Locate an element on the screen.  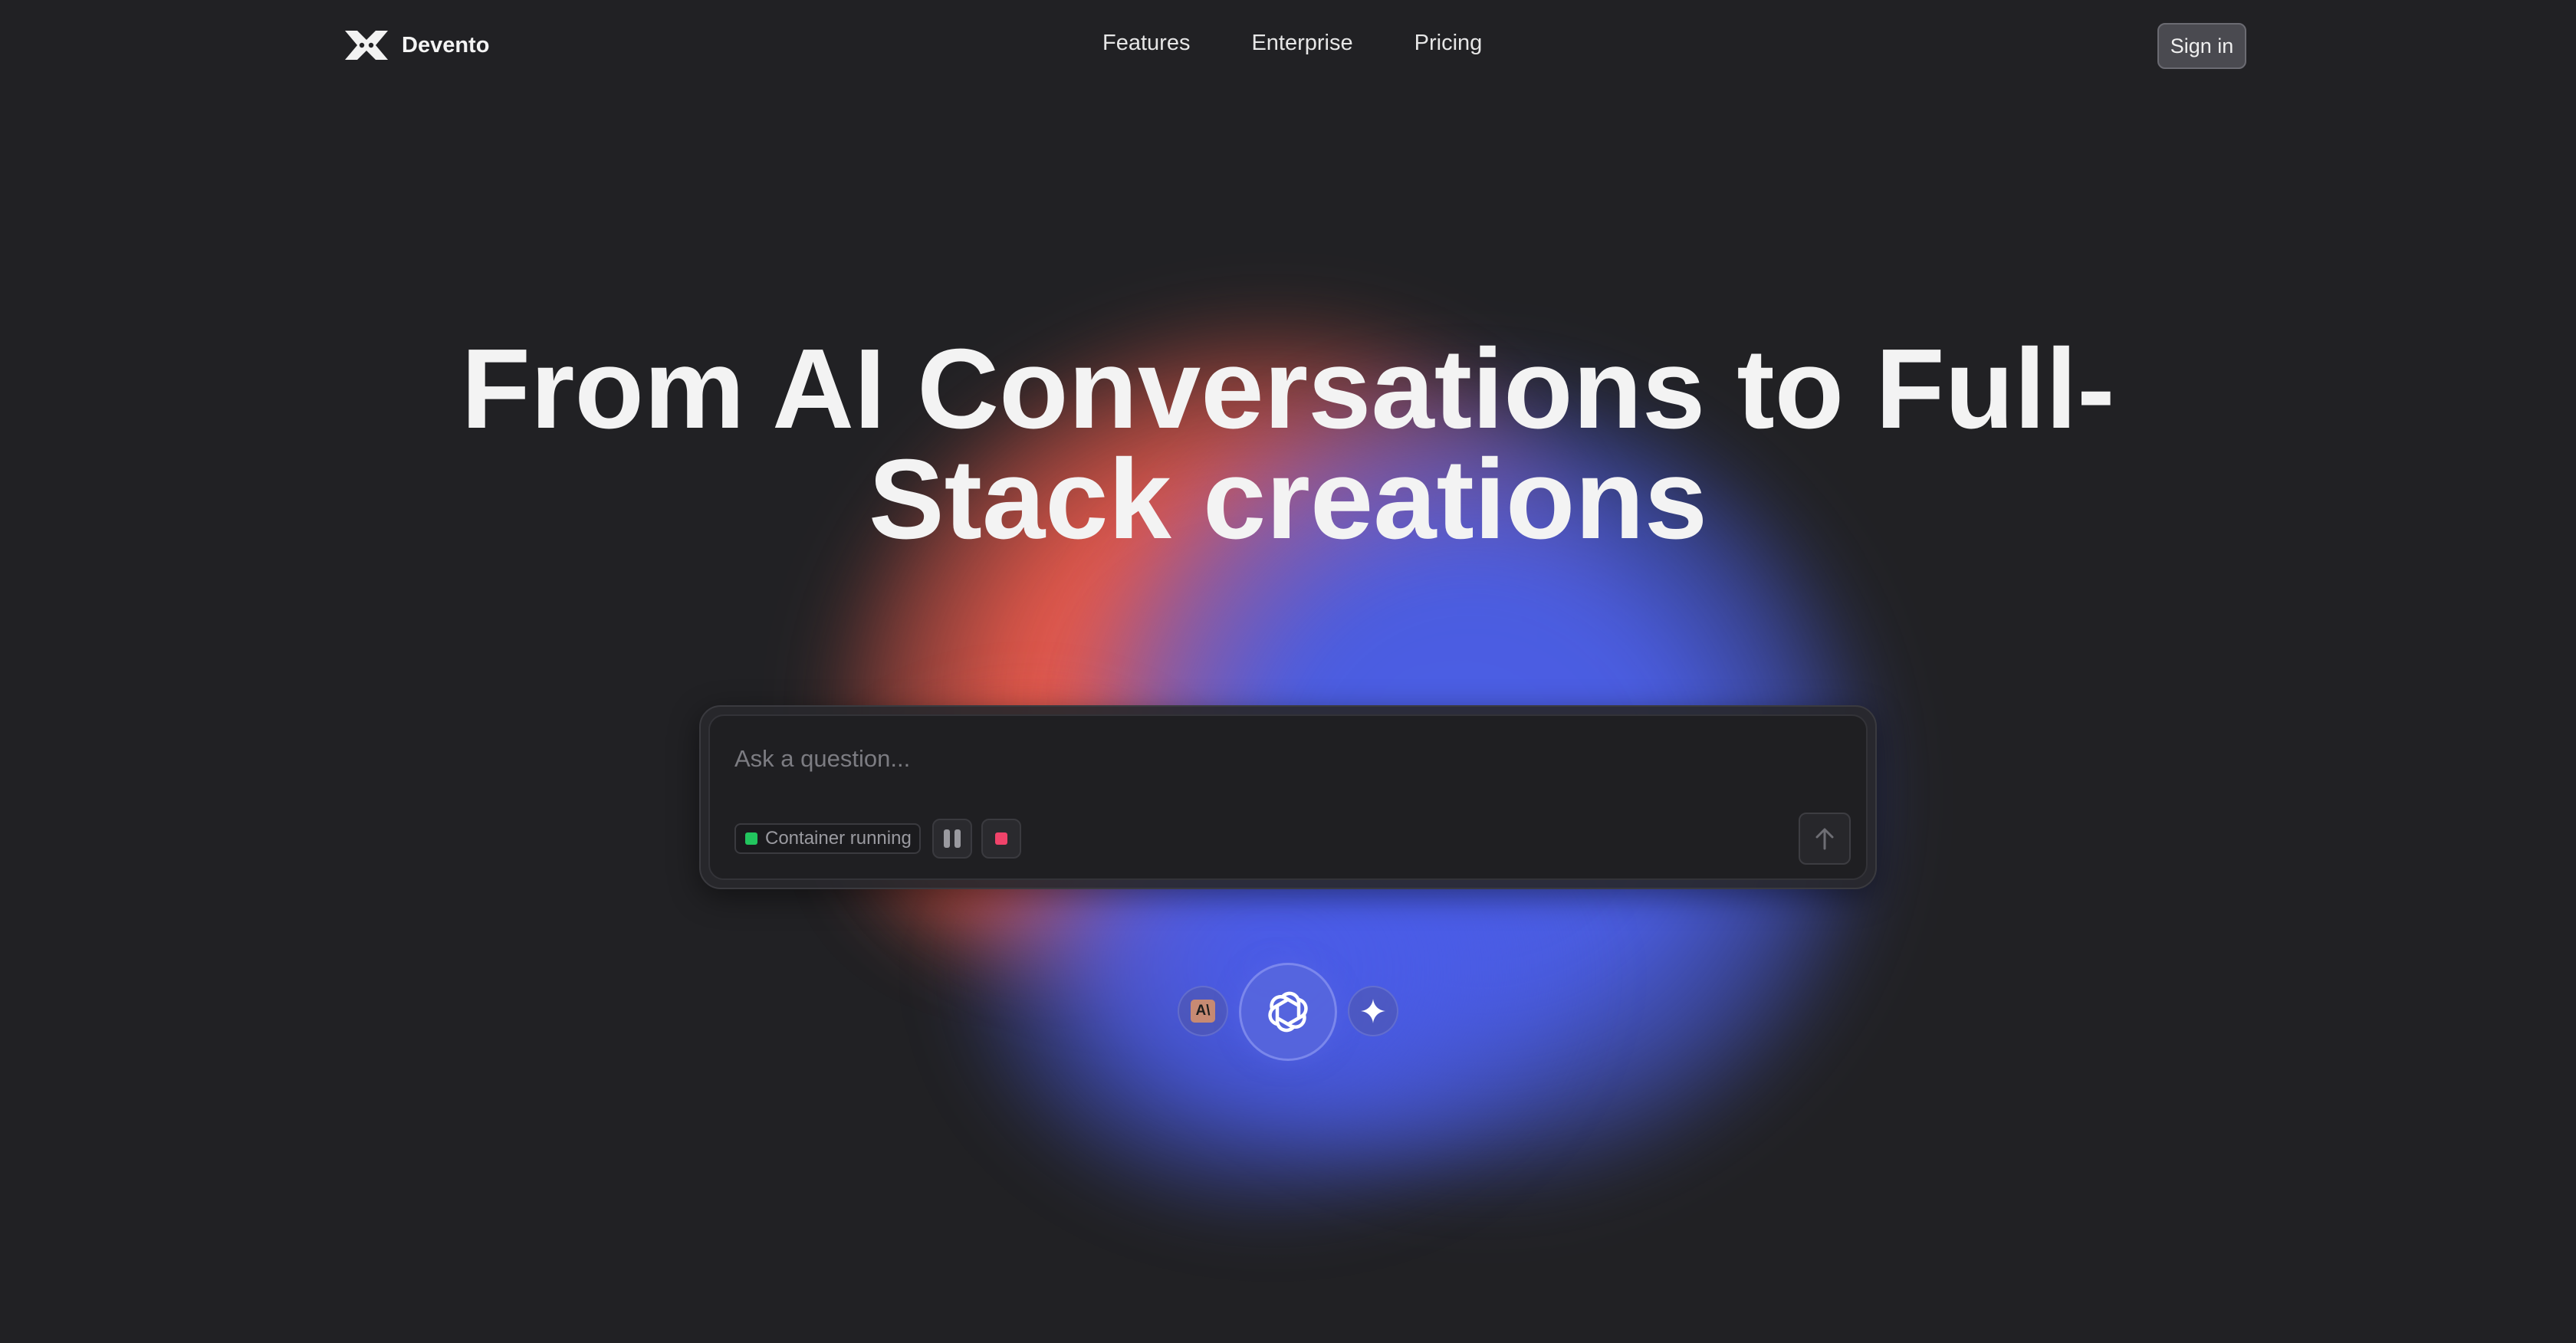
model-openai-button is located at coordinates (1288, 1012).